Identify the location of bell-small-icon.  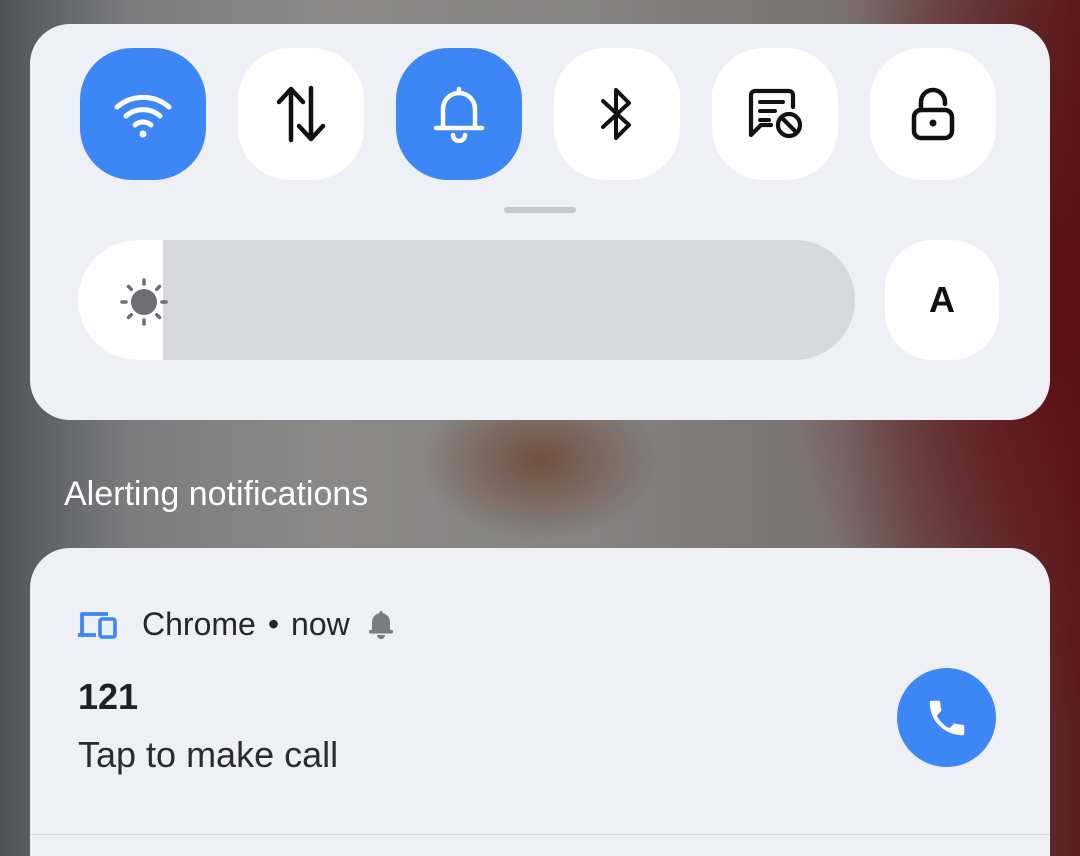
(380, 624).